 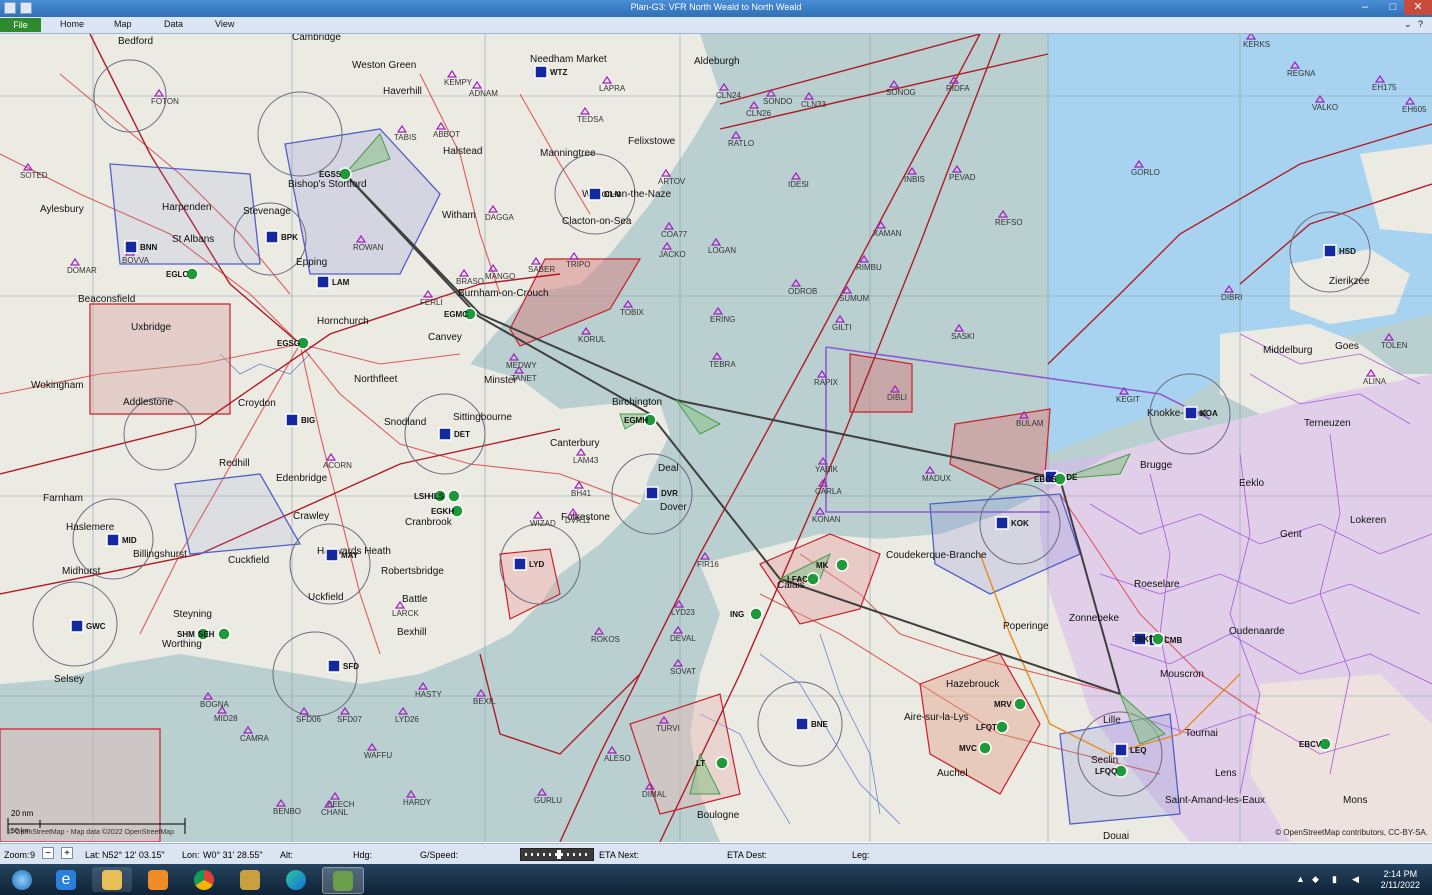 I want to click on tab-file: File, so click(x=20, y=25).